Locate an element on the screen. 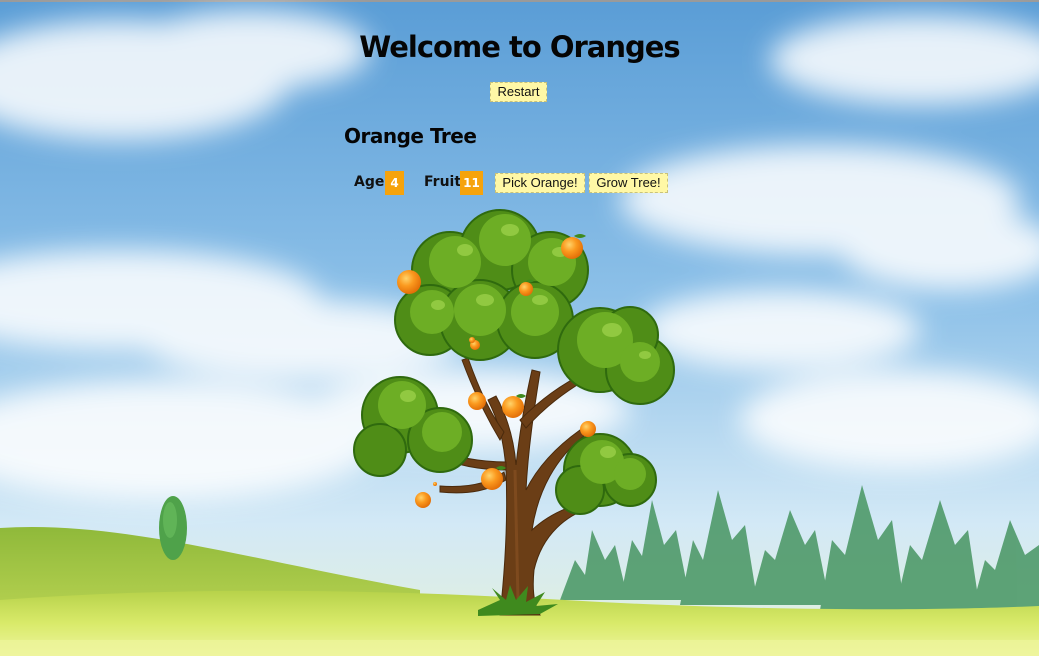 The width and height of the screenshot is (1039, 656). grow-tree-button: Grow Tree! is located at coordinates (628, 183).